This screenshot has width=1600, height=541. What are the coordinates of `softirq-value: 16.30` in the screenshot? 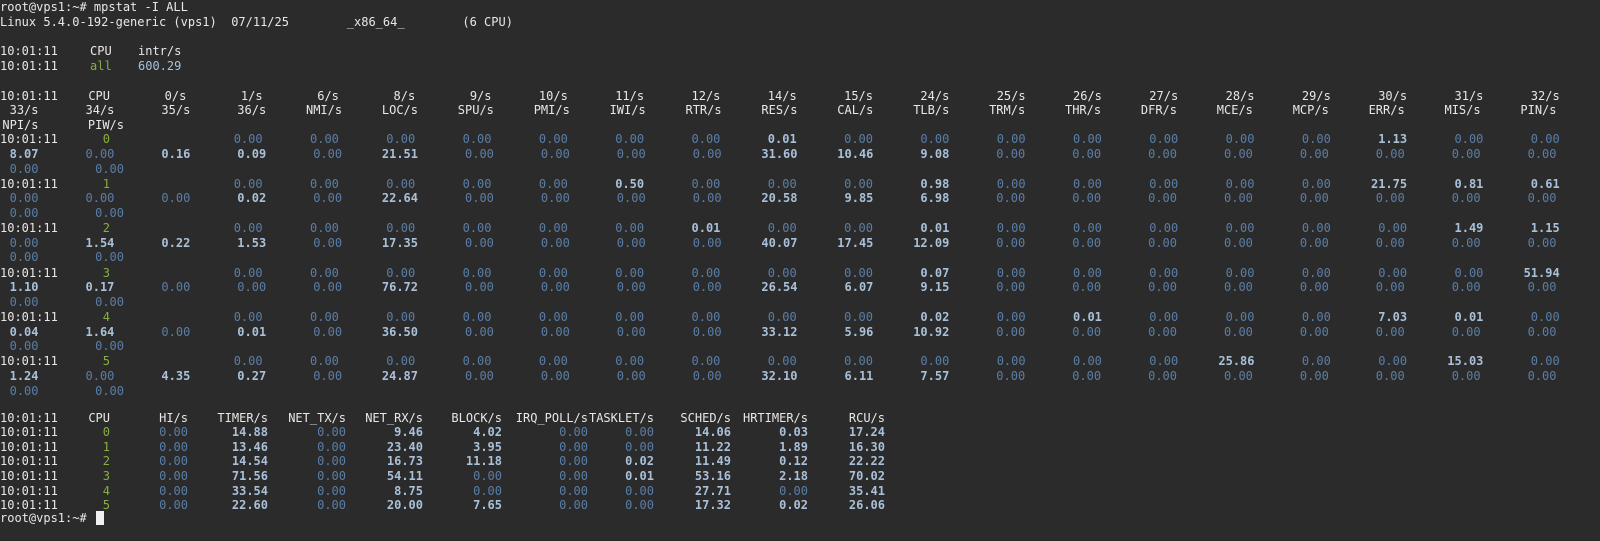 It's located at (866, 446).